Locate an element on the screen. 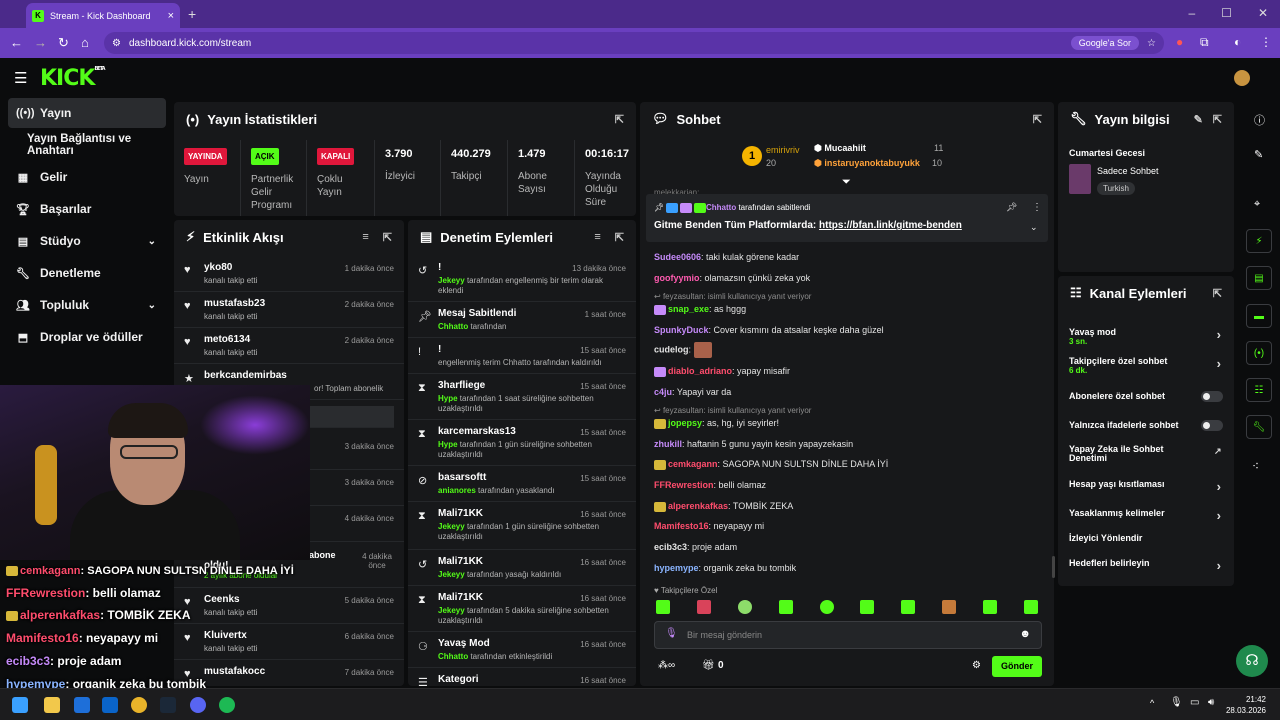  chrome-icon is located at coordinates (139, 705).